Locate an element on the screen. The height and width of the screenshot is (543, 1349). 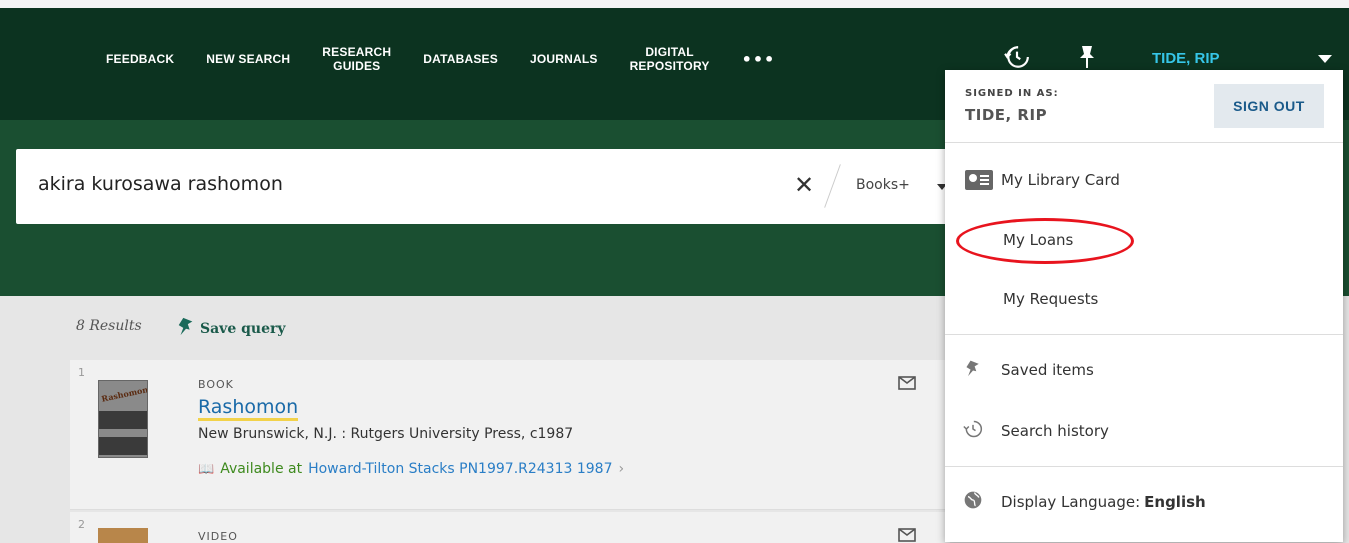
search-input is located at coordinates (398, 184).